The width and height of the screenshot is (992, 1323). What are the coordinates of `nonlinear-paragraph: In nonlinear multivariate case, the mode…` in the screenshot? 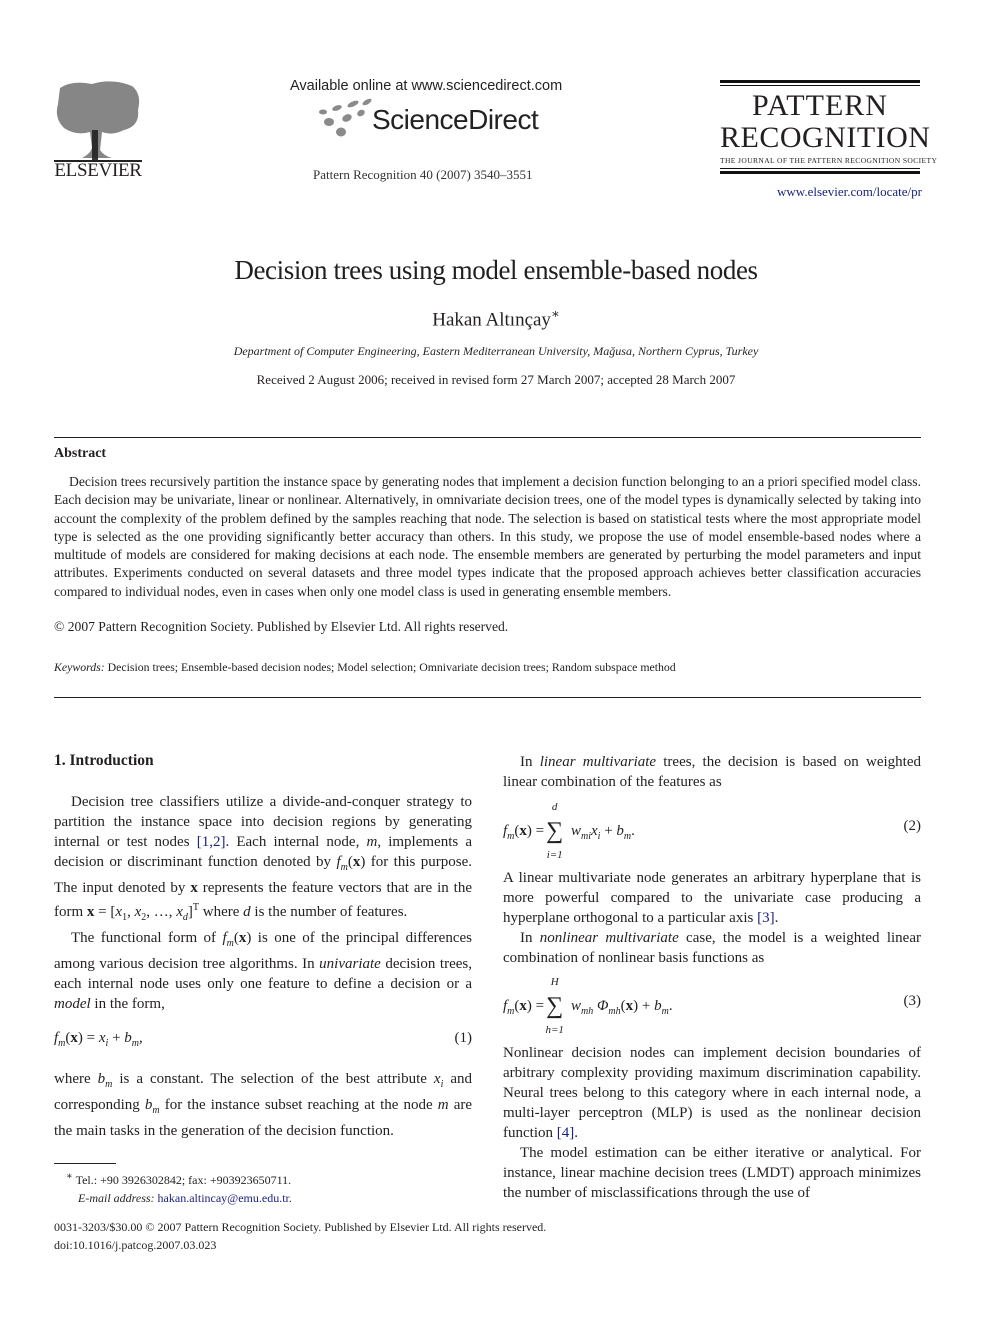 It's located at (712, 948).